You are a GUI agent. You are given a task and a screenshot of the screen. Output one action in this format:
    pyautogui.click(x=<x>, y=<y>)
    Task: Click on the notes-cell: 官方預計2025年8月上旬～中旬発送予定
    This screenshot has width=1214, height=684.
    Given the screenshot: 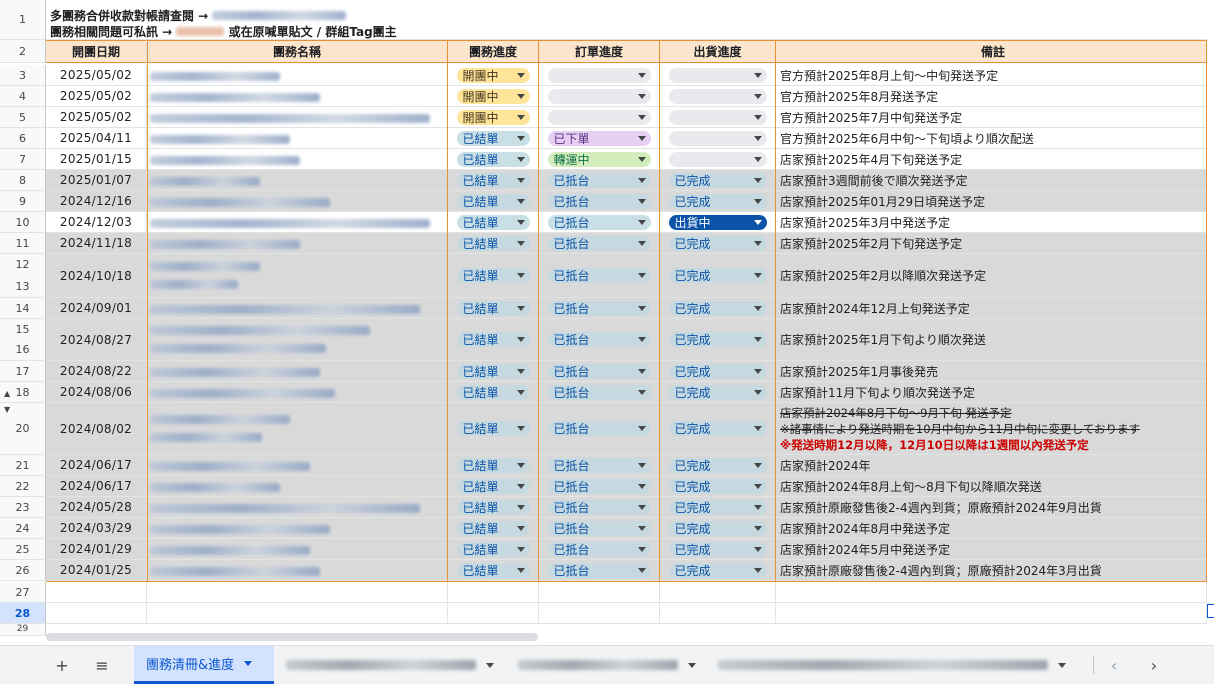 What is the action you would take?
    pyautogui.click(x=991, y=75)
    